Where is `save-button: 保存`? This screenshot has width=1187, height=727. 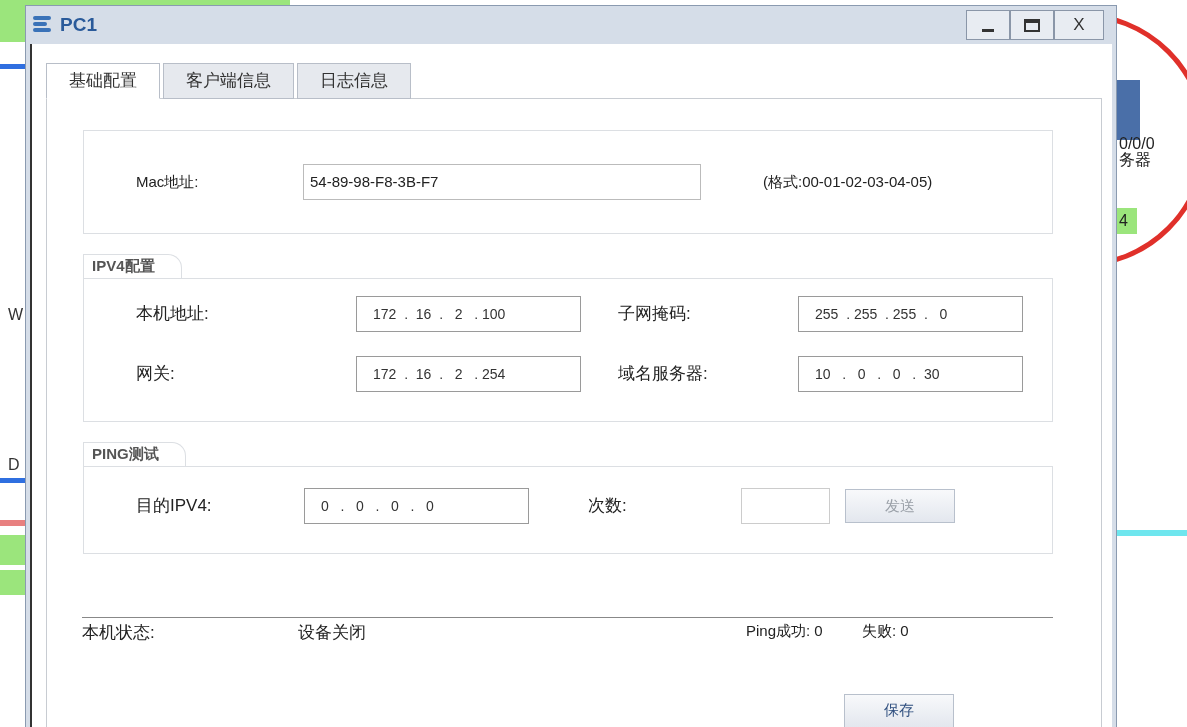
save-button: 保存 is located at coordinates (899, 710).